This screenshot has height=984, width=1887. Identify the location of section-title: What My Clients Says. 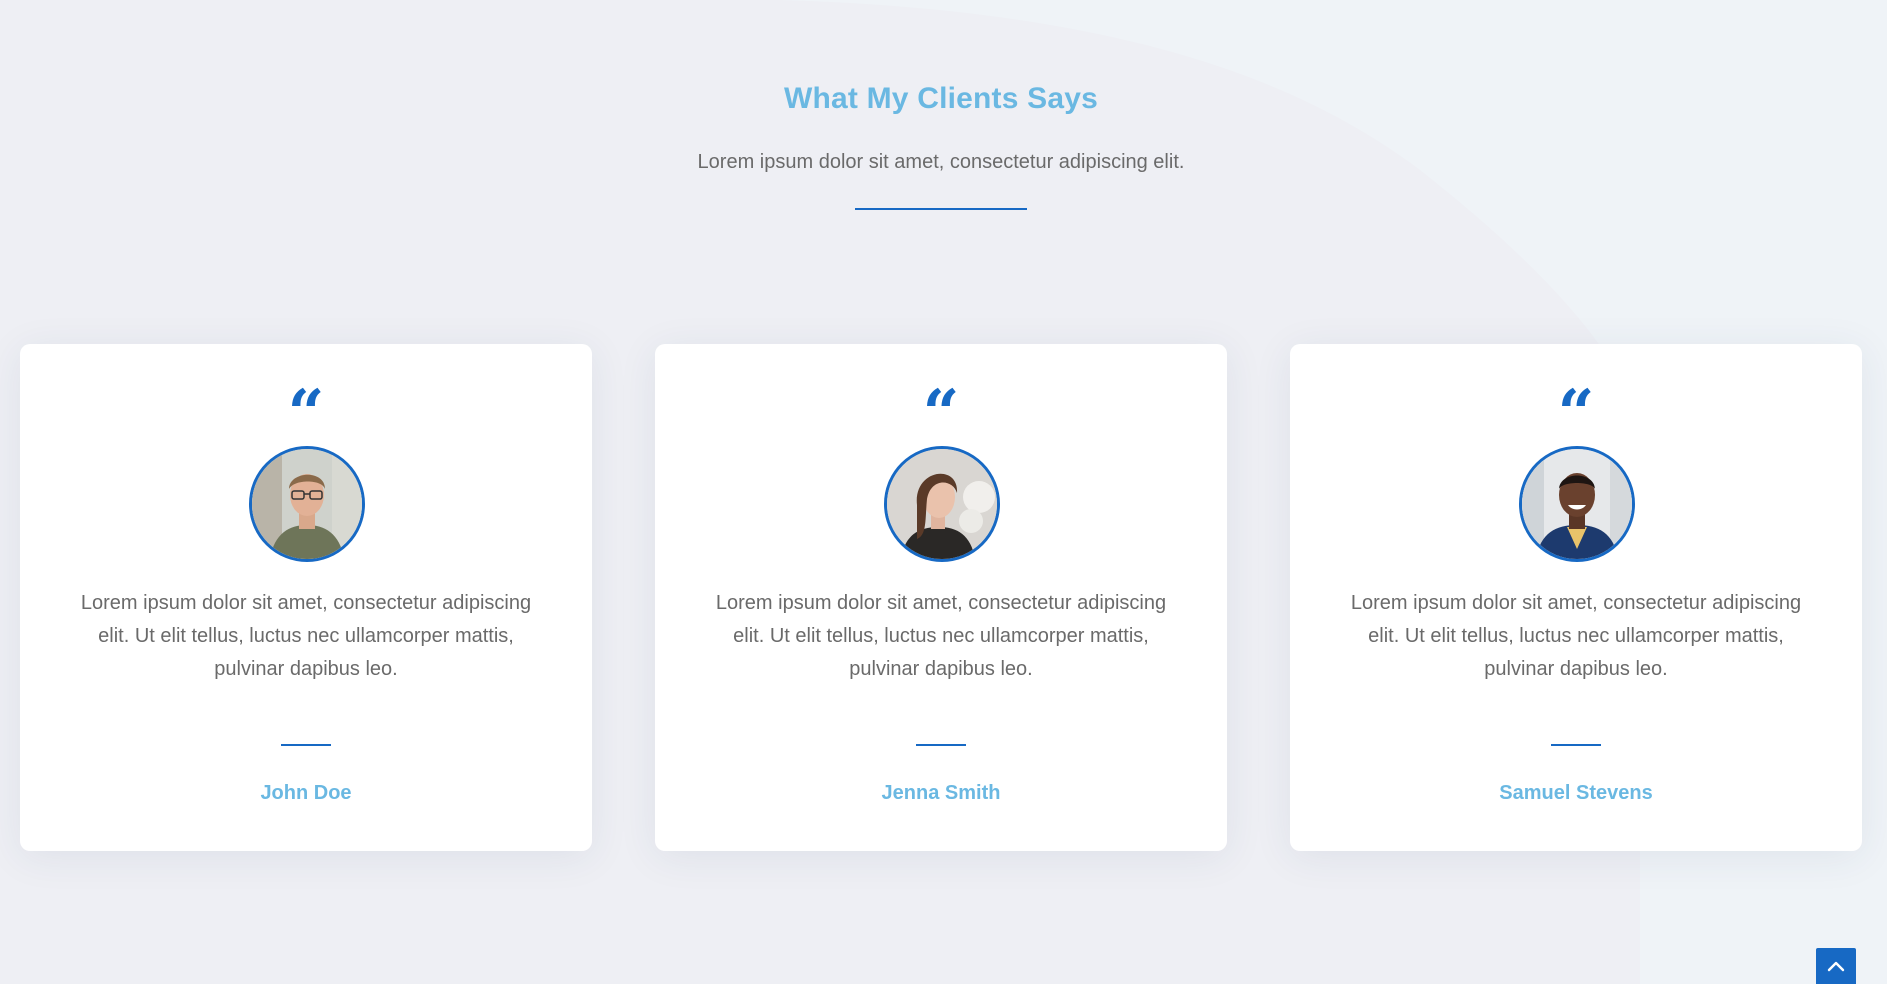
(941, 98).